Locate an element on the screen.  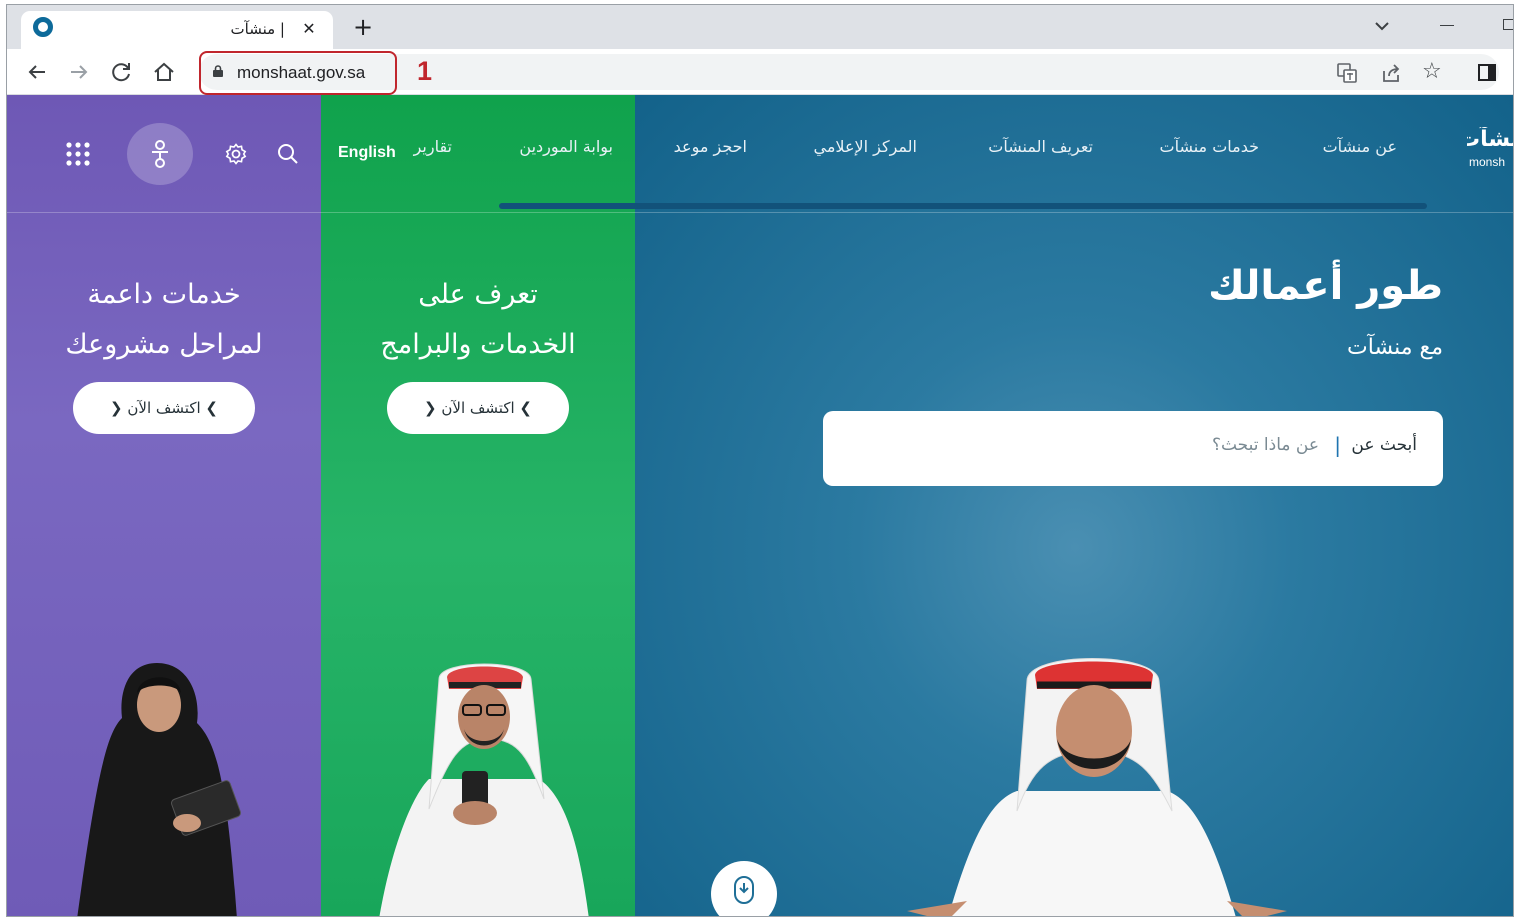
share-icon is located at coordinates (1391, 73).